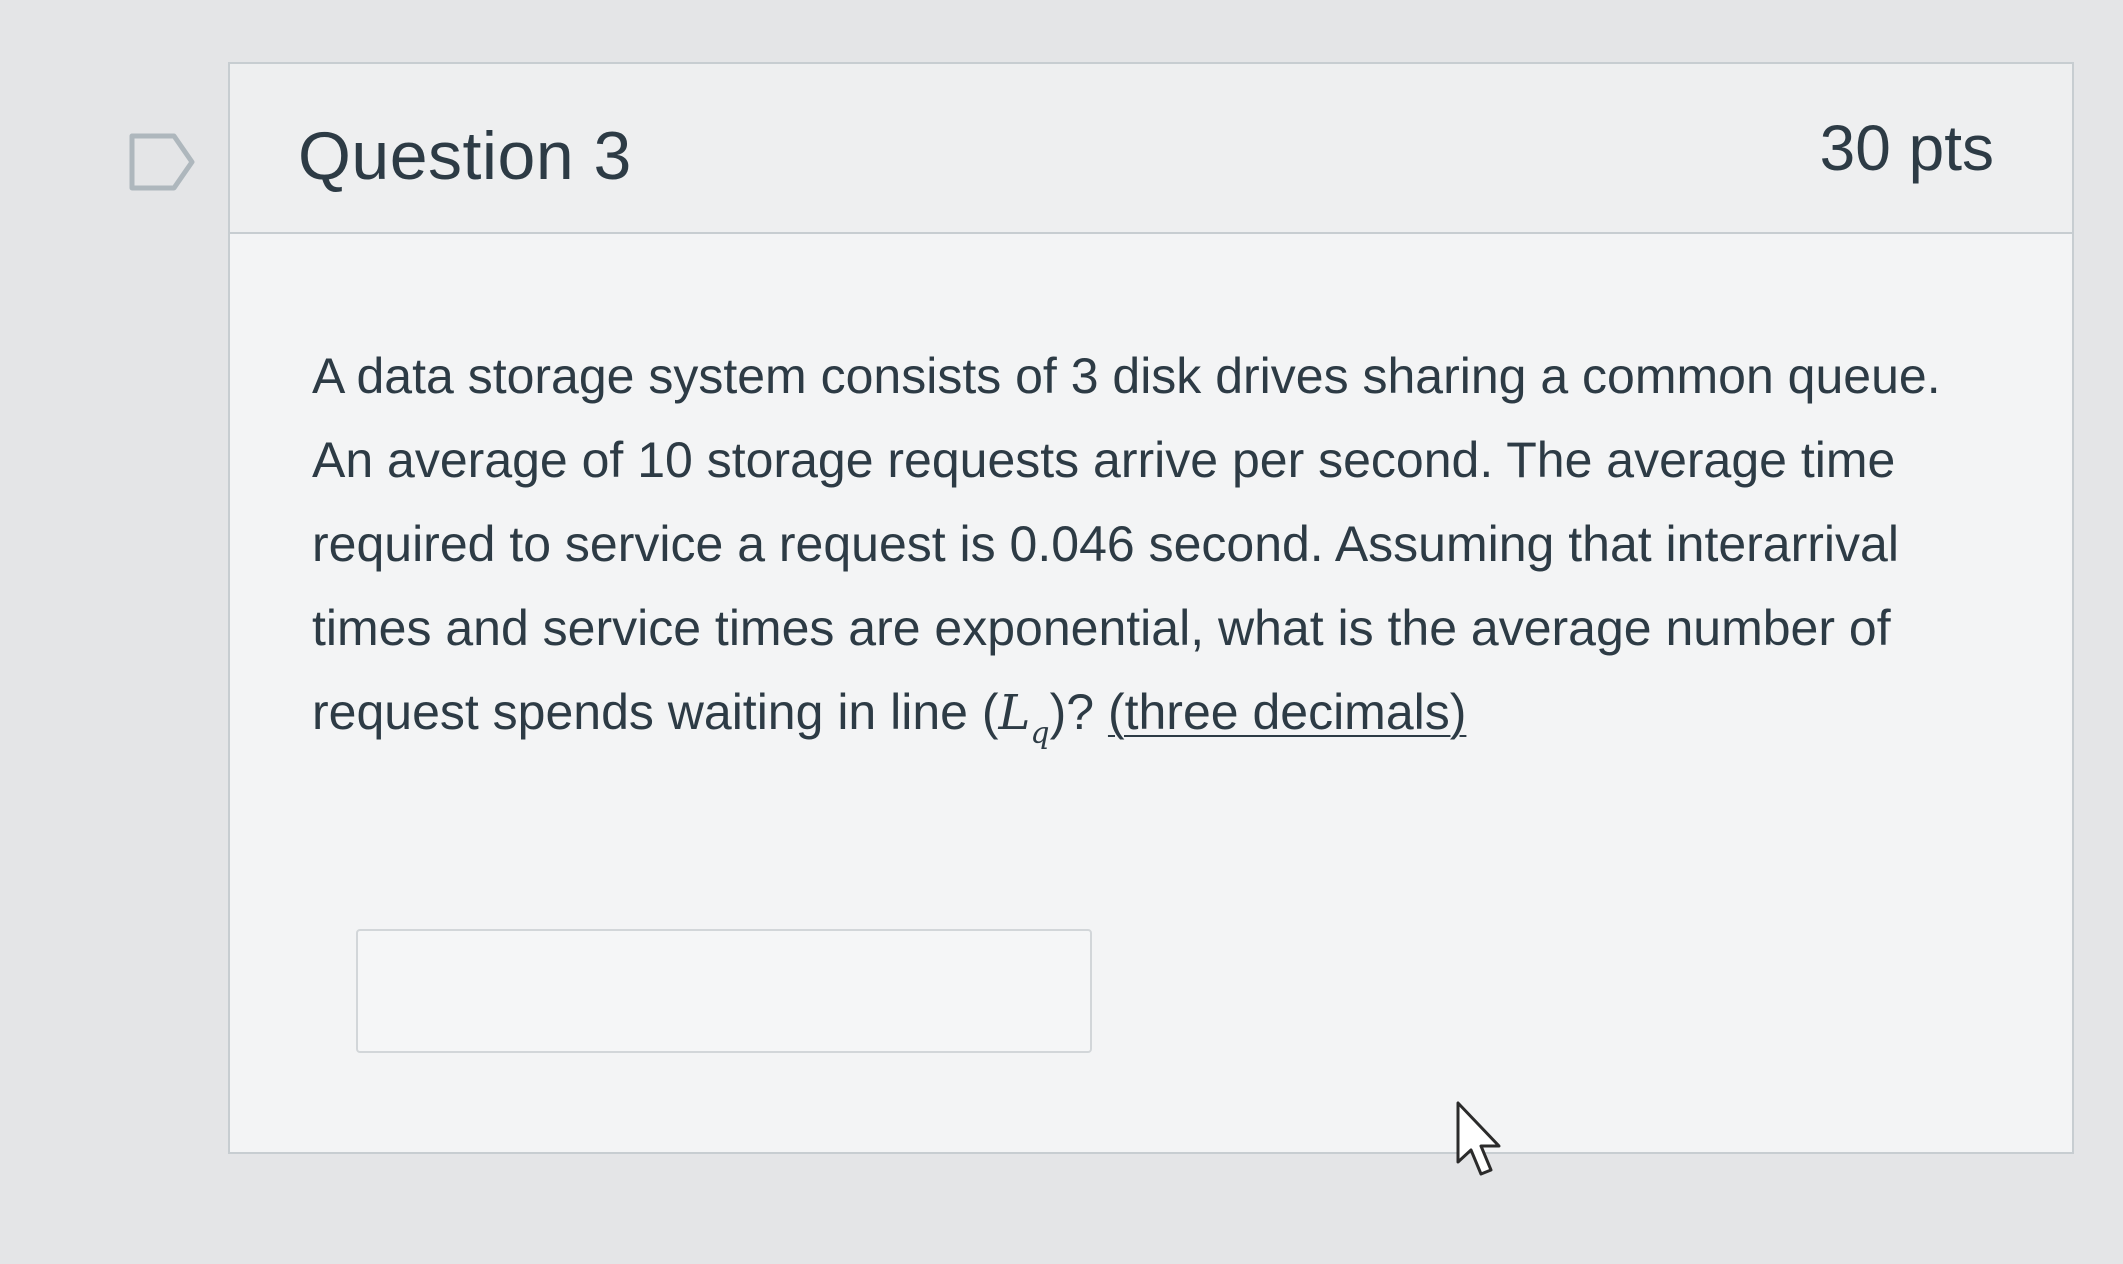  I want to click on question-text-after-math: )?, so click(1078, 712).